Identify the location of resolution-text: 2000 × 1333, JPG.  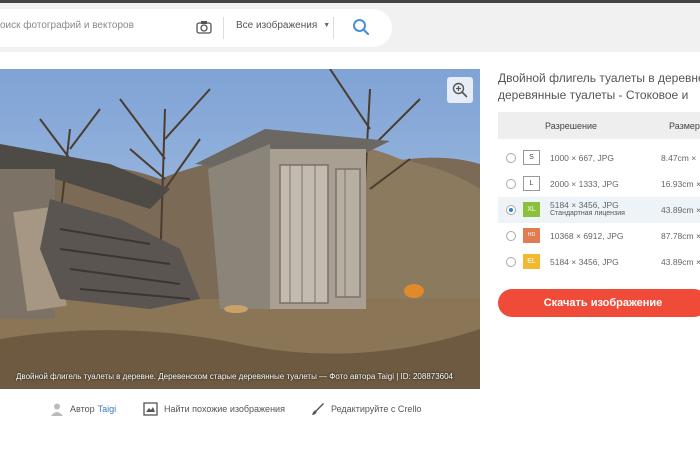
(584, 184).